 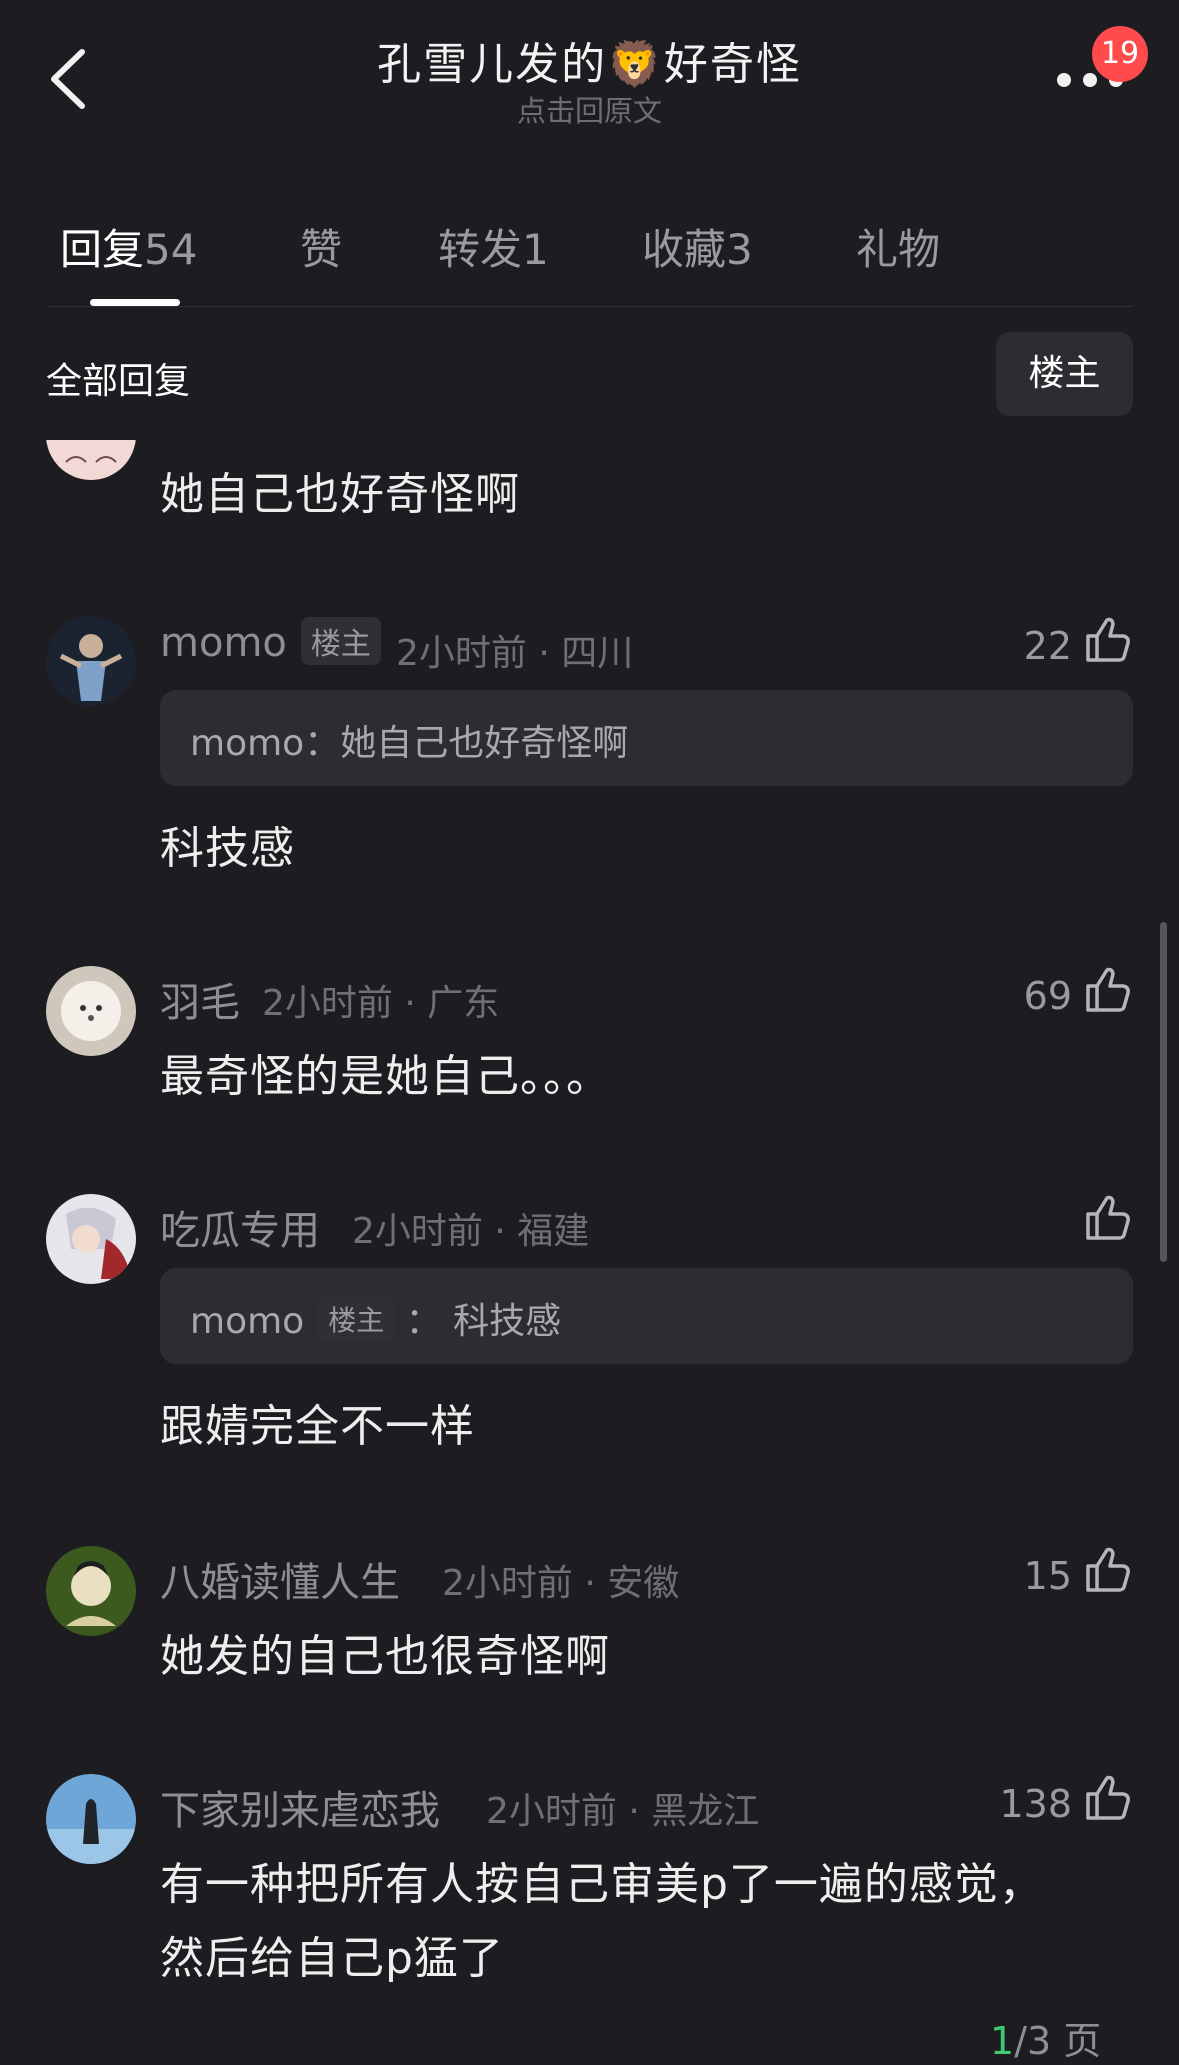 I want to click on like-count: 22, so click(x=1047, y=646).